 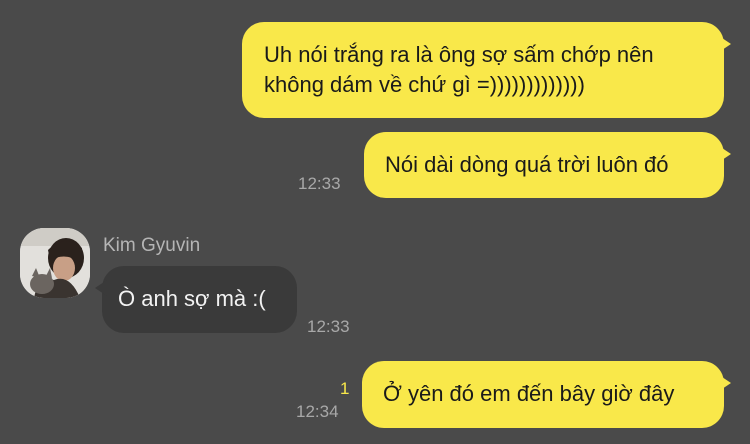 I want to click on message-bubble-outgoing: Ở yên đó em đến bây giờ đây, so click(x=546, y=394).